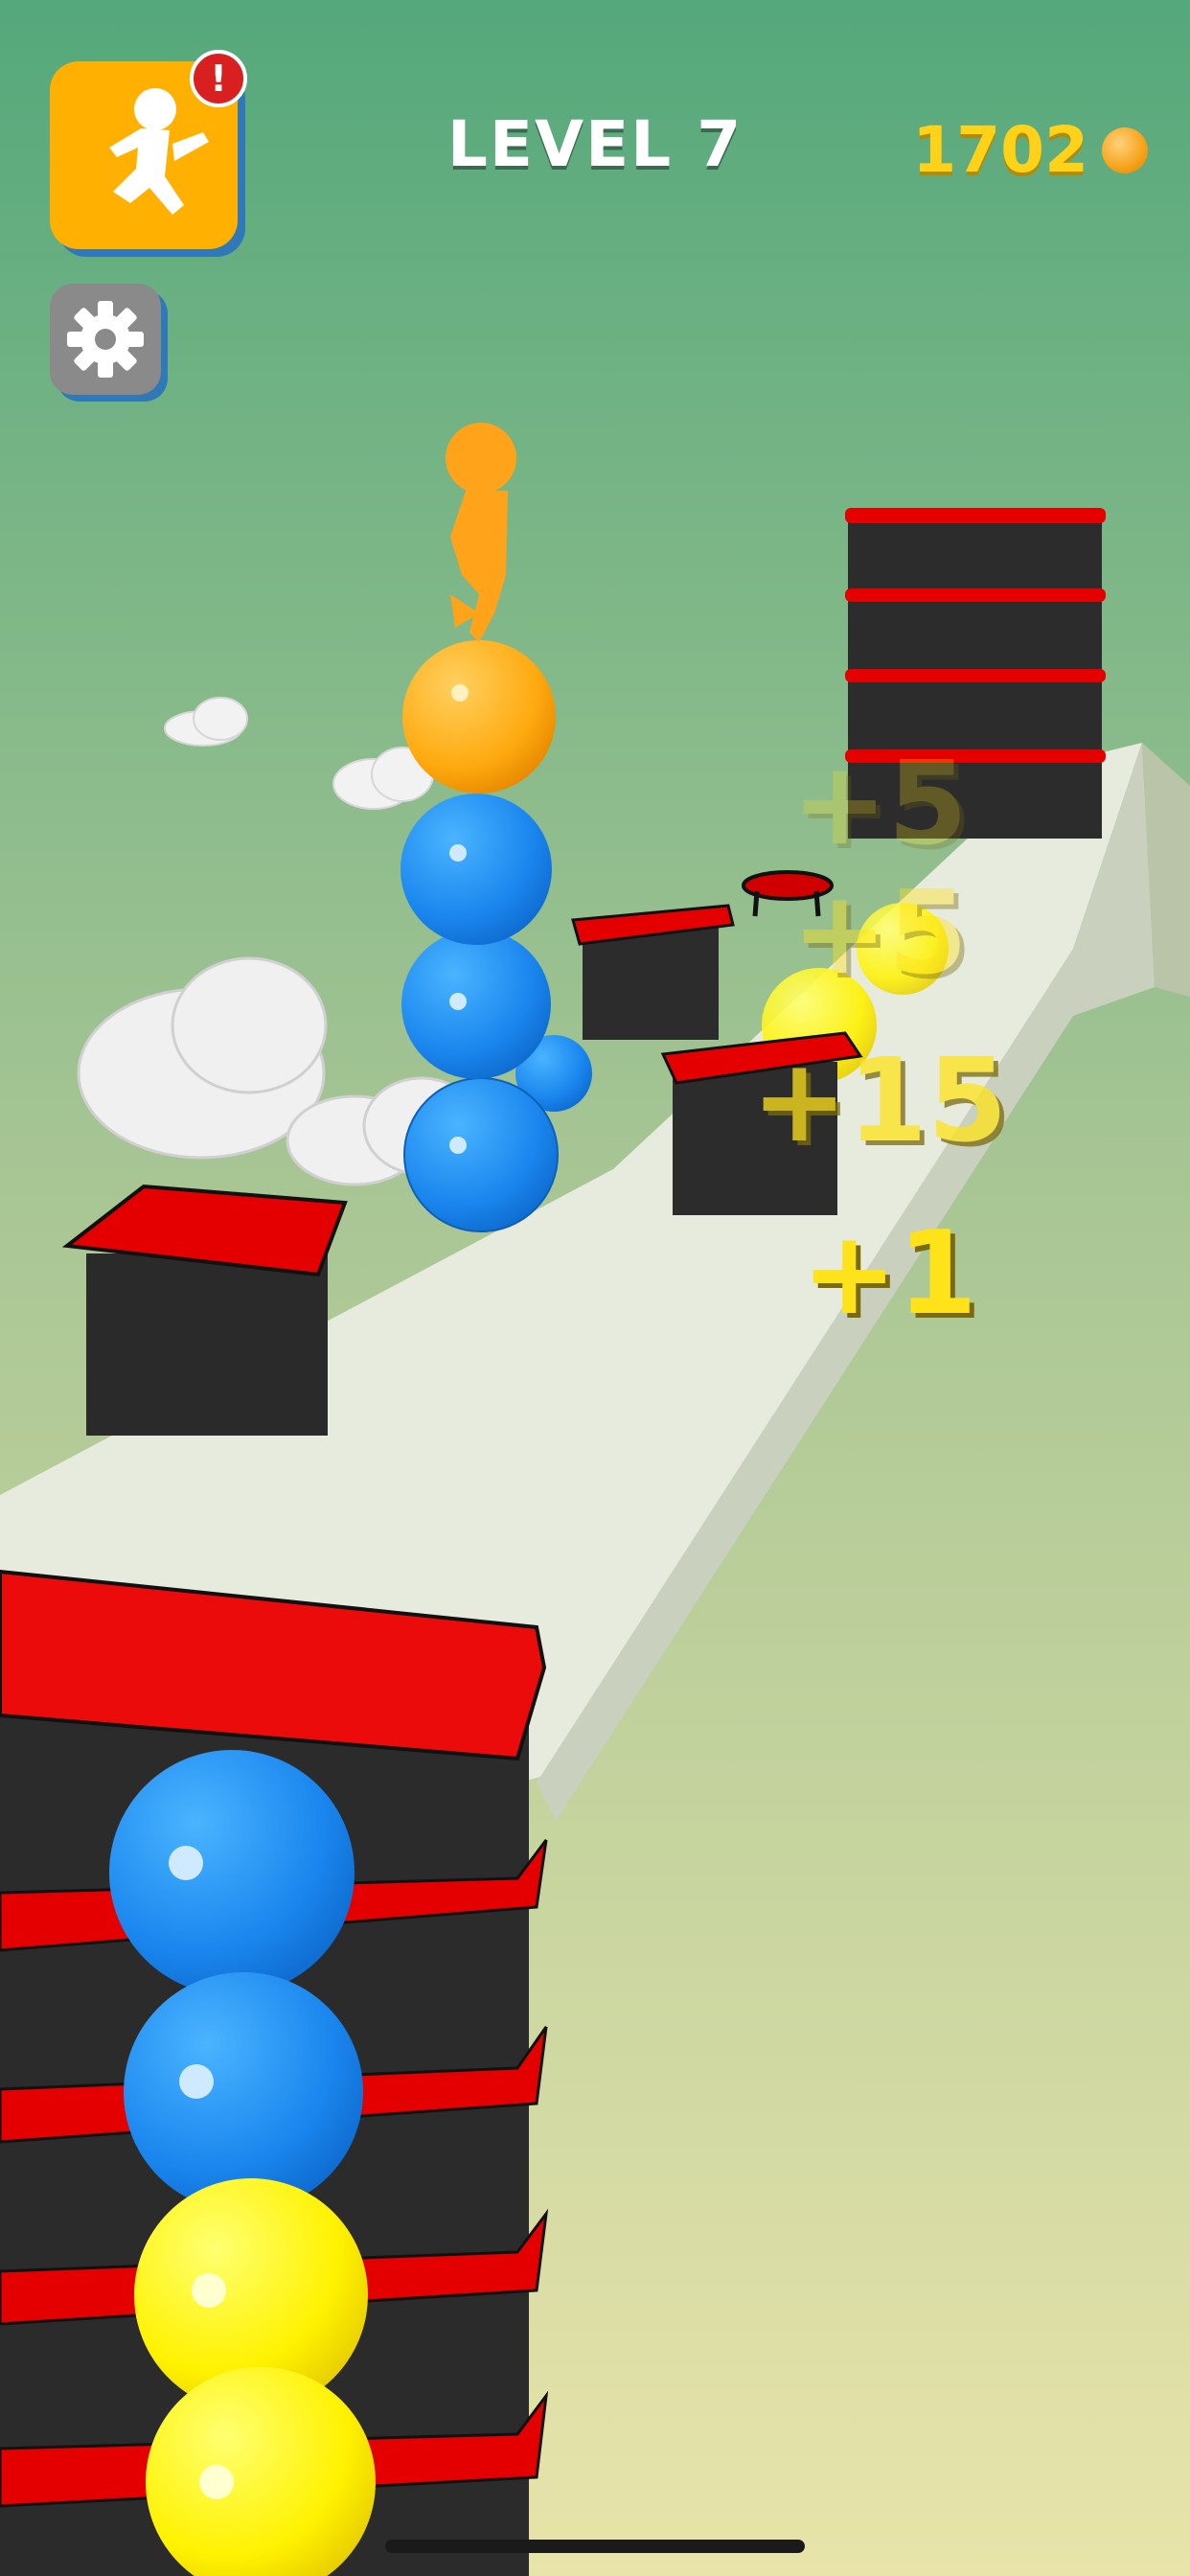 This screenshot has height=2576, width=1190. What do you see at coordinates (889, 1274) in the screenshot?
I see `score-popup: +1` at bounding box center [889, 1274].